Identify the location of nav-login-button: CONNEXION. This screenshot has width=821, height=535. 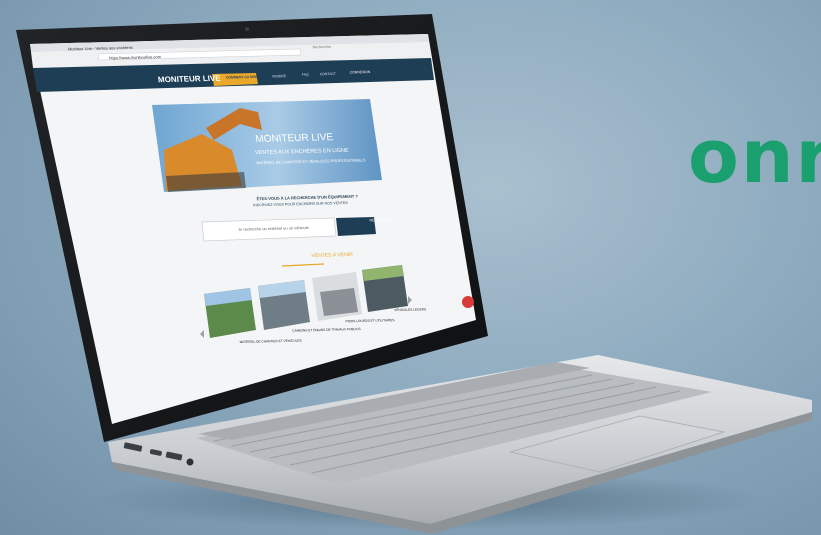
(360, 72).